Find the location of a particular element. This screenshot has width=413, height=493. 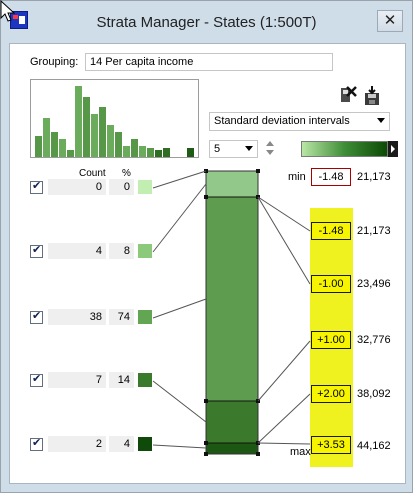

max-raw-value: 44,162 is located at coordinates (374, 446).